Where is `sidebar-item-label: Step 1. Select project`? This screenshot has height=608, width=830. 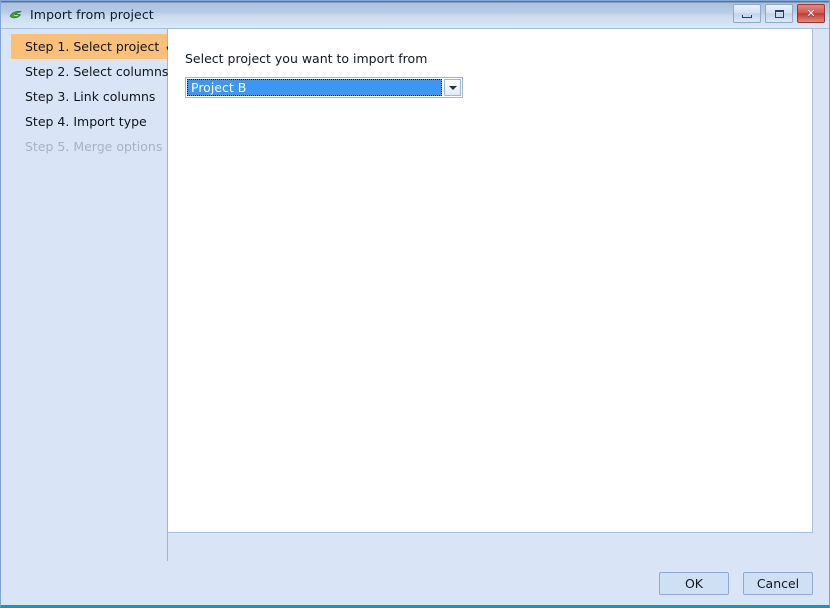 sidebar-item-label: Step 1. Select project is located at coordinates (92, 46).